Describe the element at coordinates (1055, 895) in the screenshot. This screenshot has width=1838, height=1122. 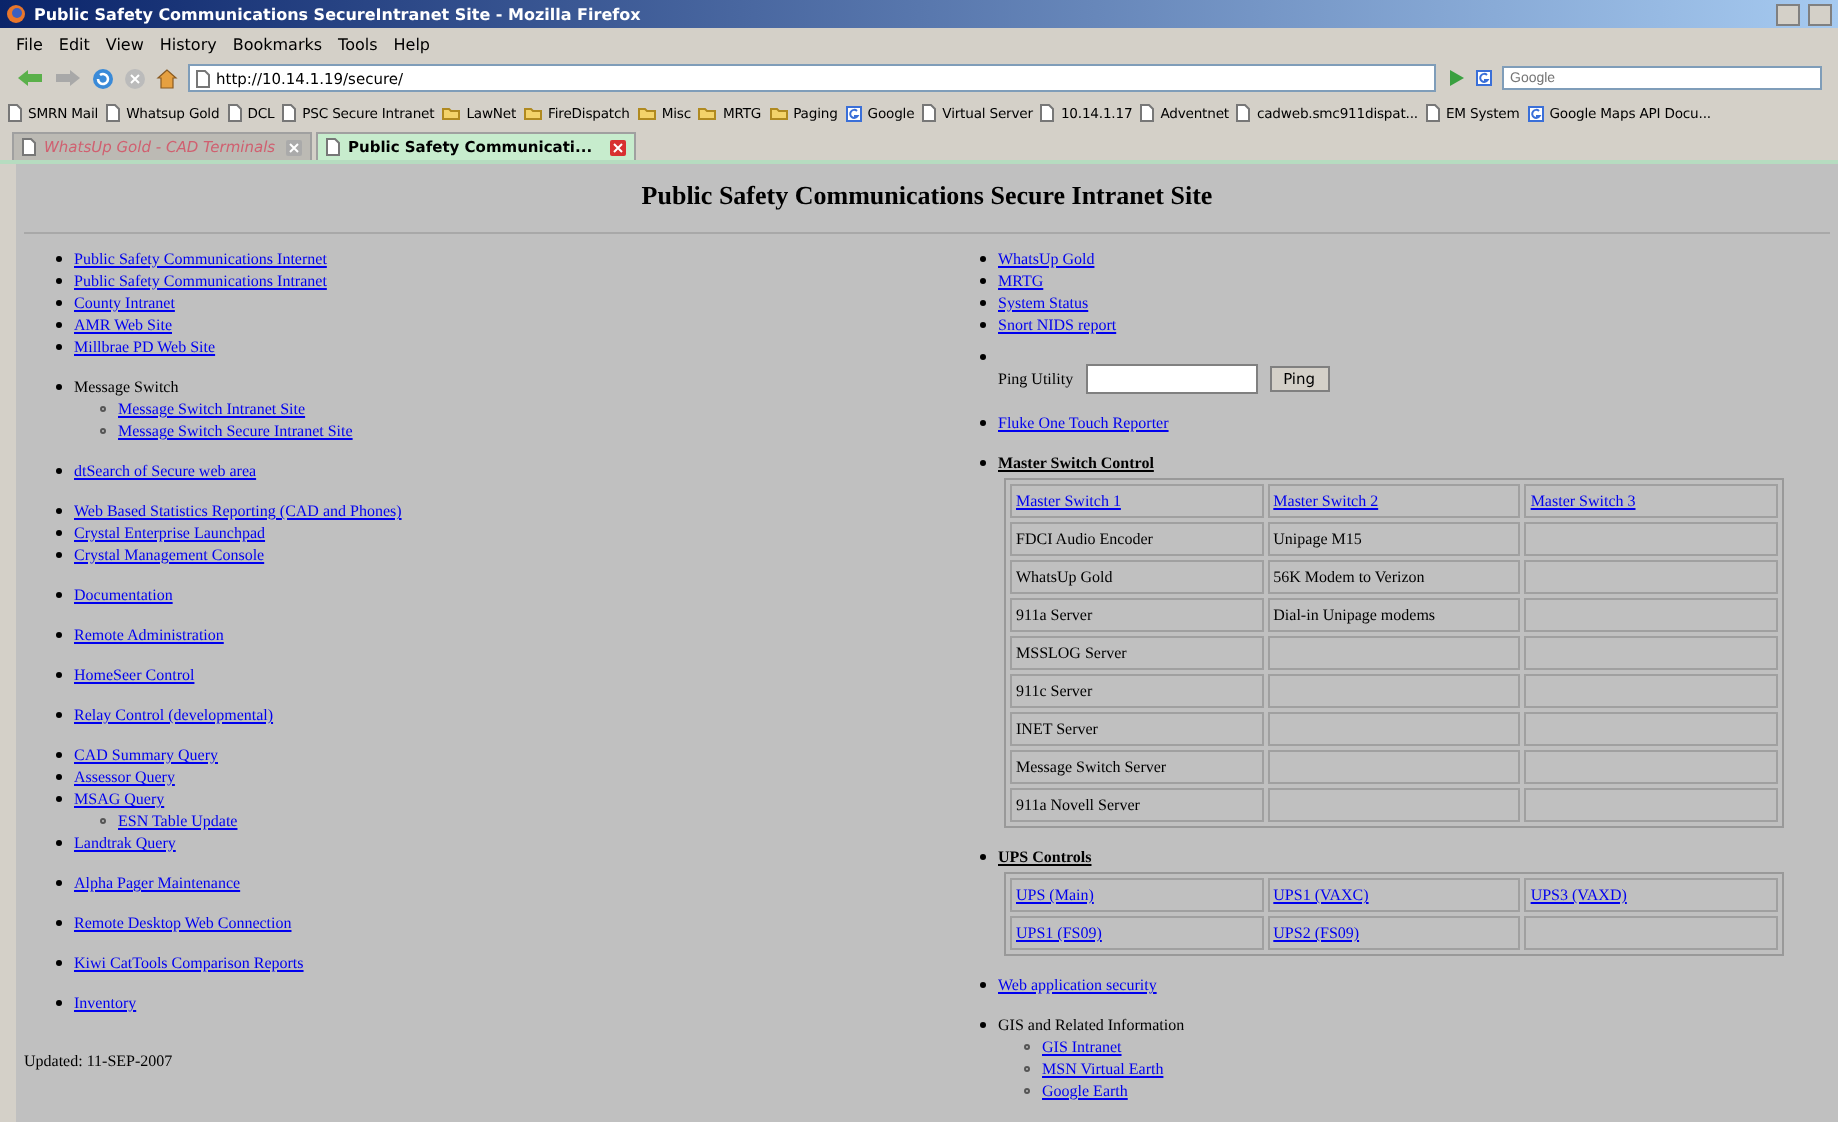
I see `link: UPS (Main)` at that location.